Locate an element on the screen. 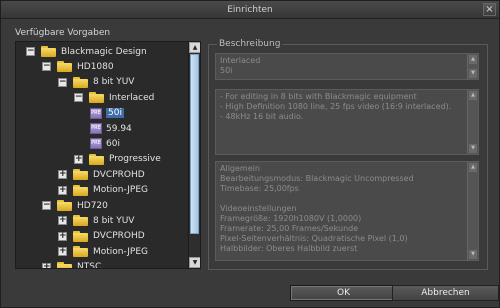 The width and height of the screenshot is (500, 308). cancel-button: Abbrechen is located at coordinates (445, 293).